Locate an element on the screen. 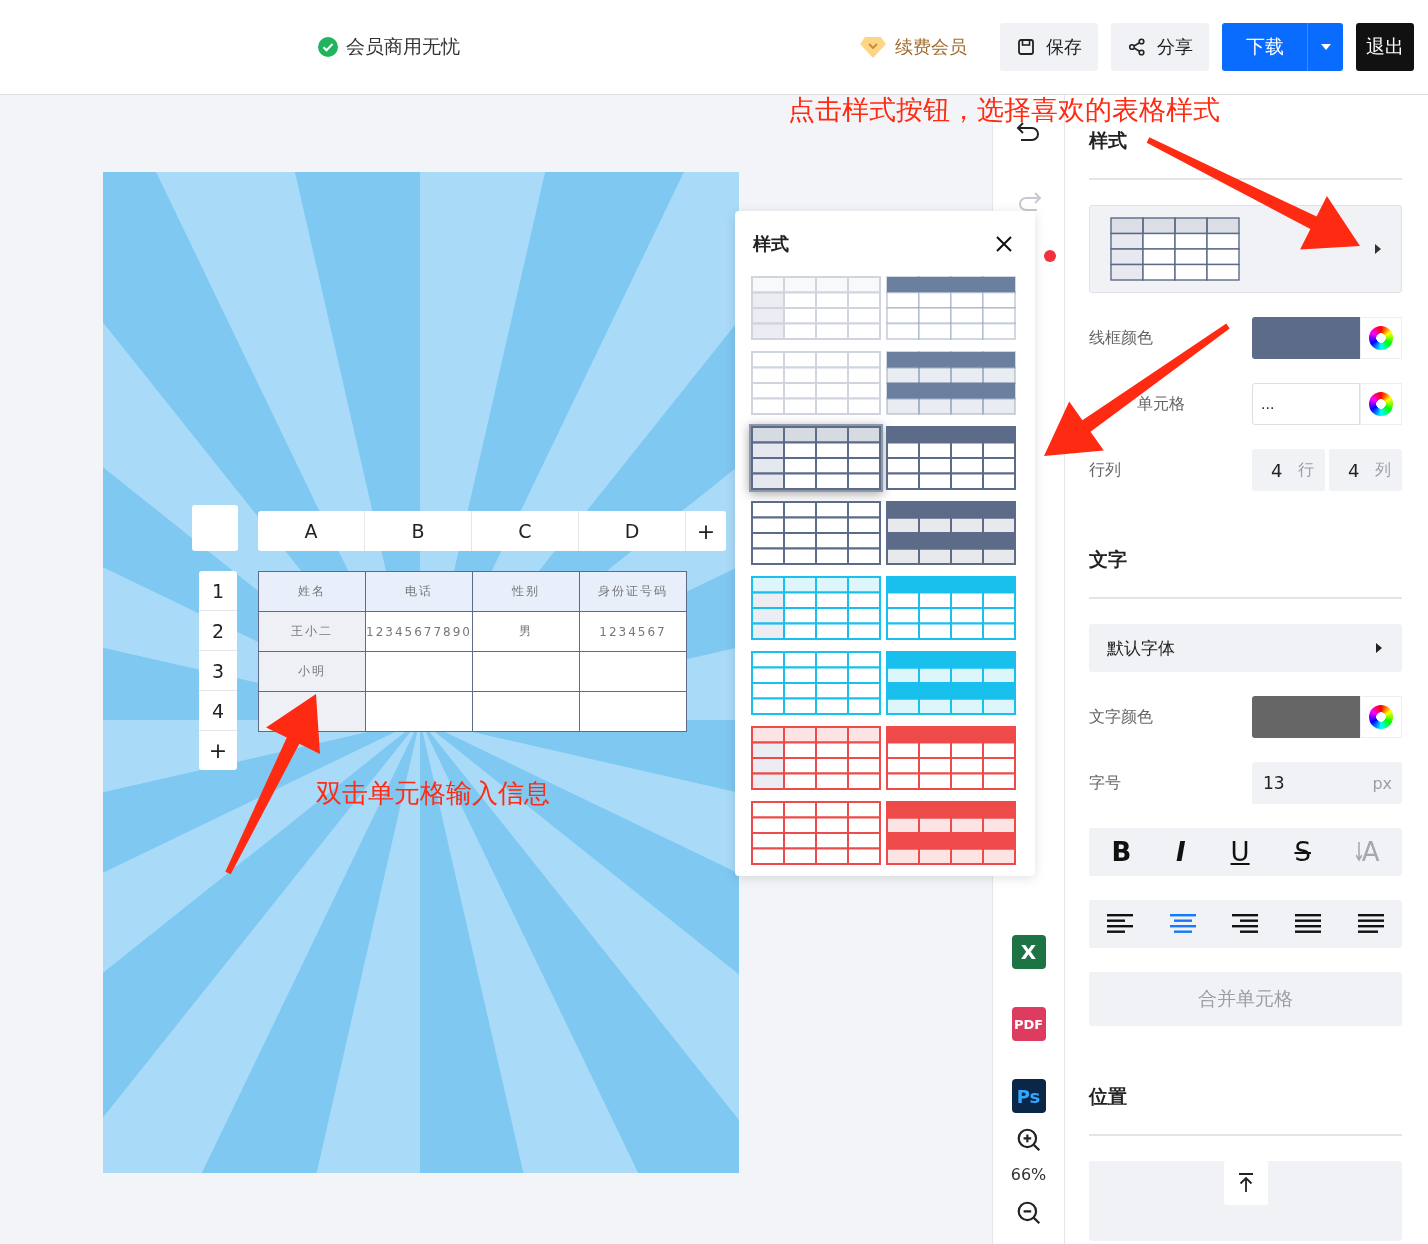 Image resolution: width=1428 pixels, height=1244 pixels. text-format-button: B is located at coordinates (1121, 852).